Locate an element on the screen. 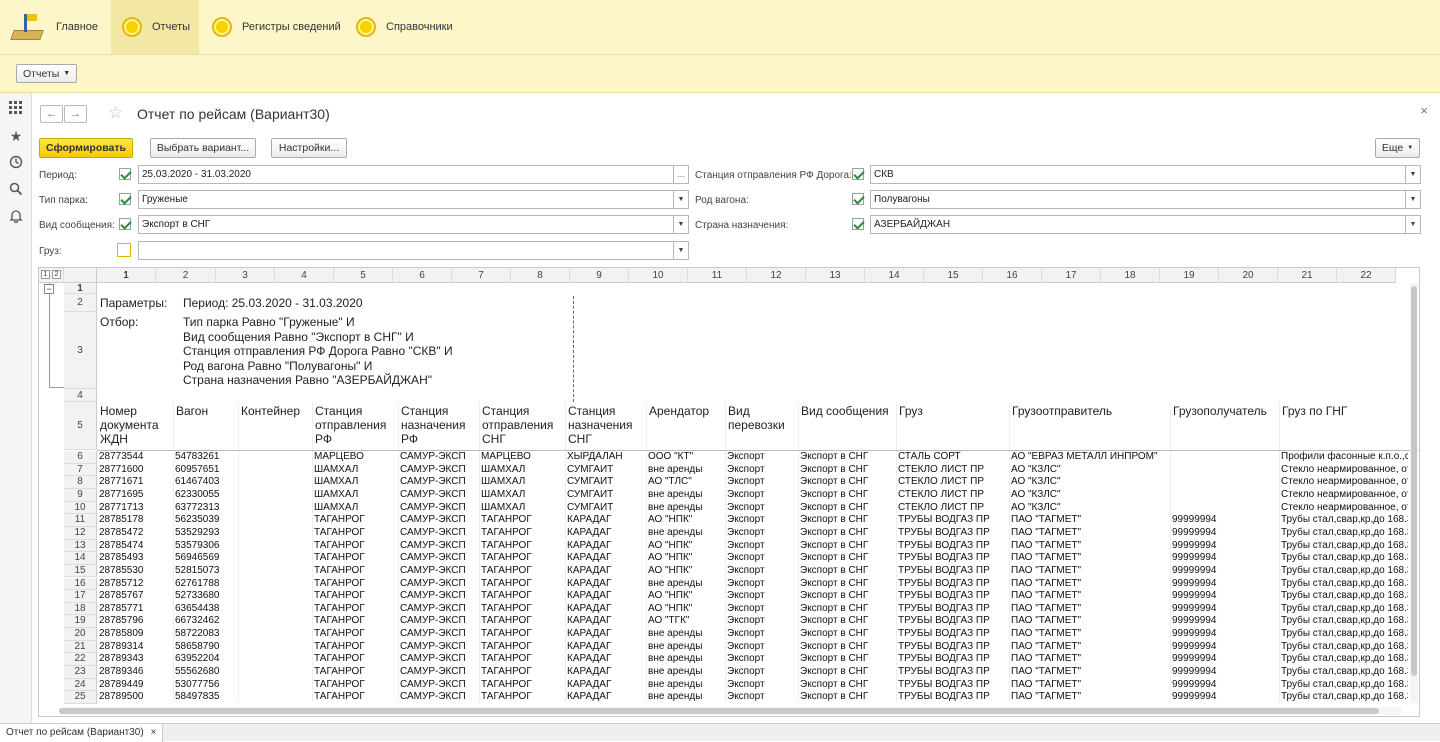  column-header: 16 is located at coordinates (1012, 275).